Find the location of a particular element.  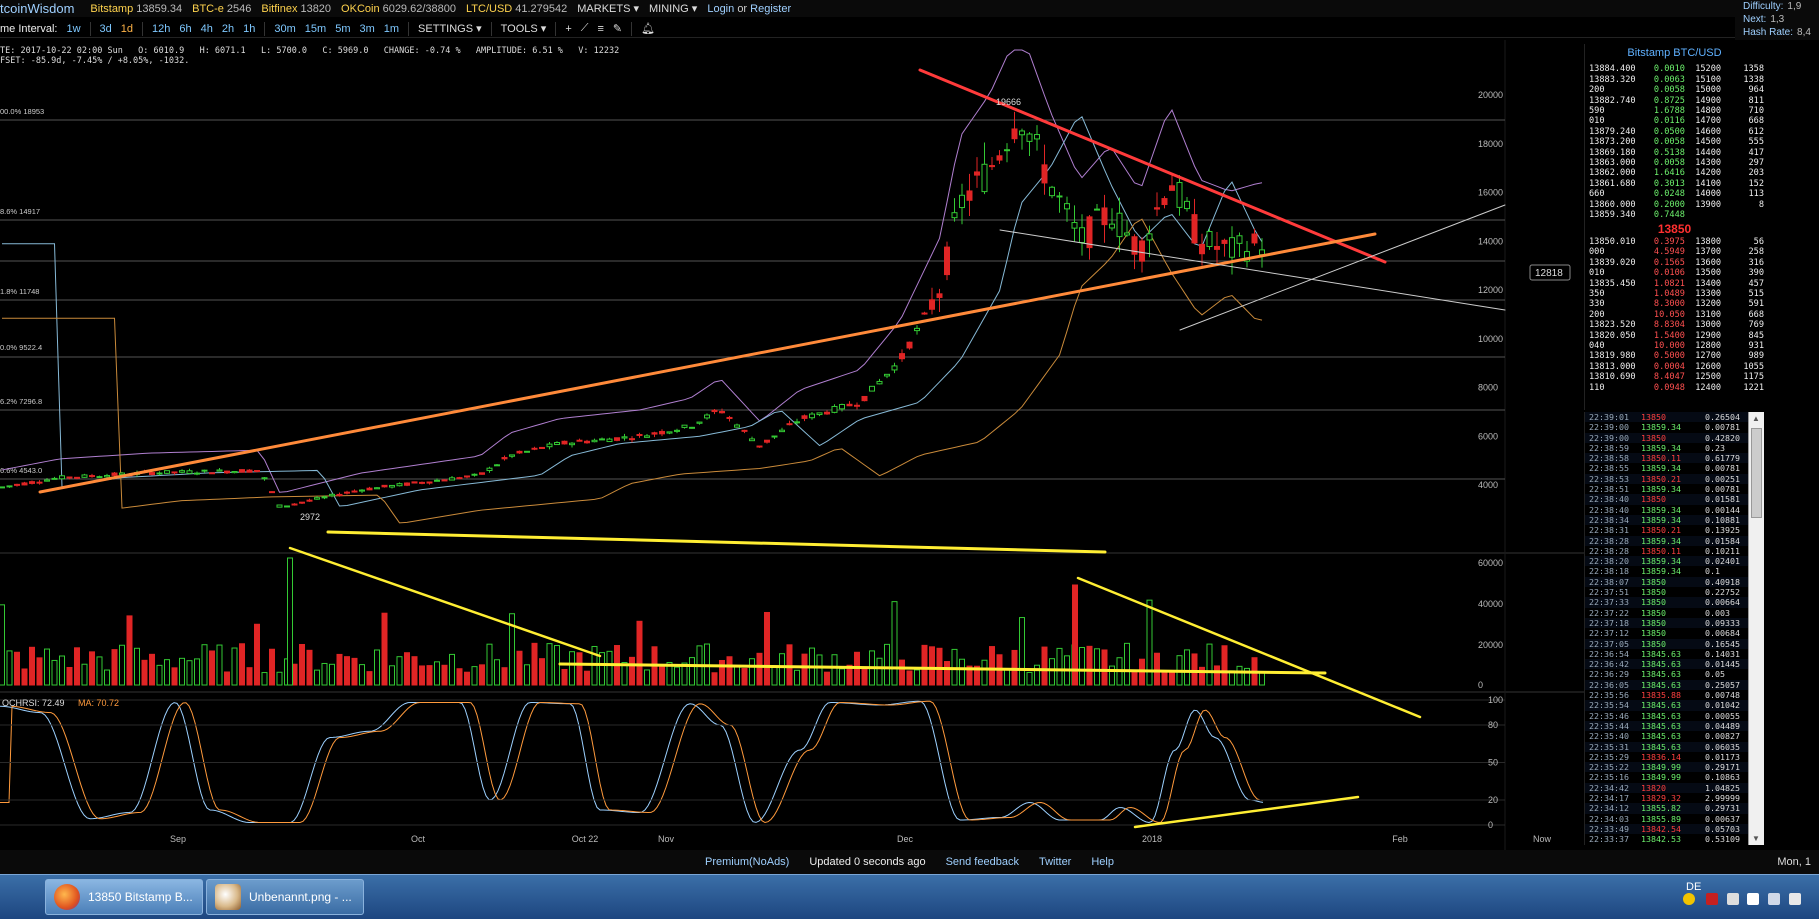

trade-row: 22:38:58 13850.11 0.61779 is located at coordinates (1674, 458).